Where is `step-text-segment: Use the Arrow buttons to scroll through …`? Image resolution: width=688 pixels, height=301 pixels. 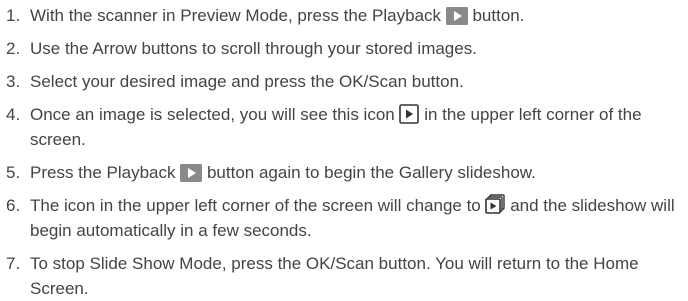
step-text-segment: Use the Arrow buttons to scroll through … is located at coordinates (253, 48).